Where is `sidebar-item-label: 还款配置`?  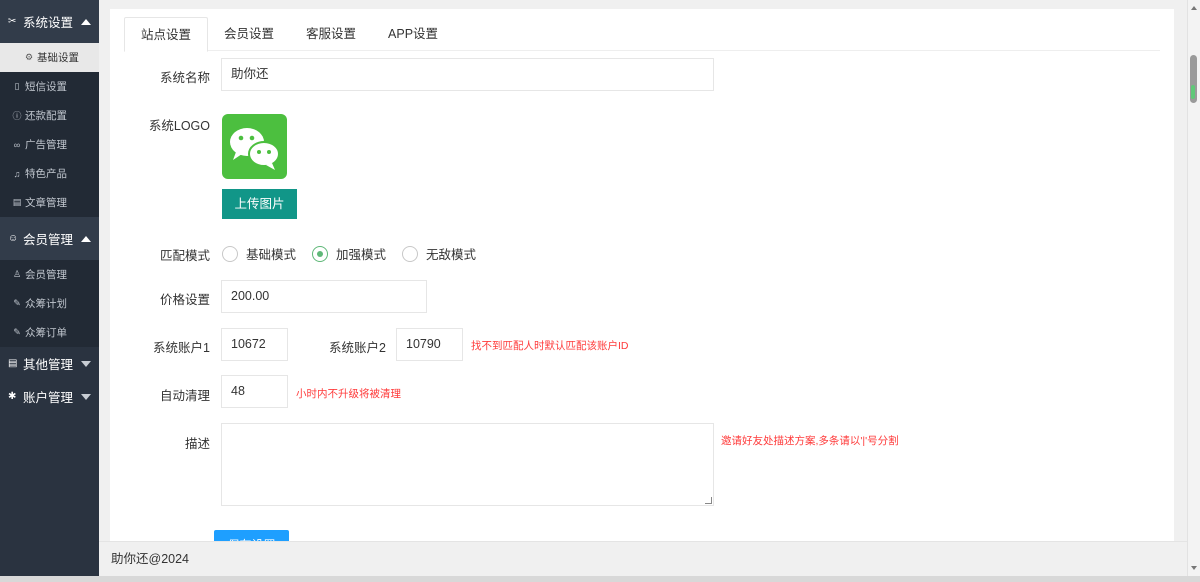 sidebar-item-label: 还款配置 is located at coordinates (46, 116).